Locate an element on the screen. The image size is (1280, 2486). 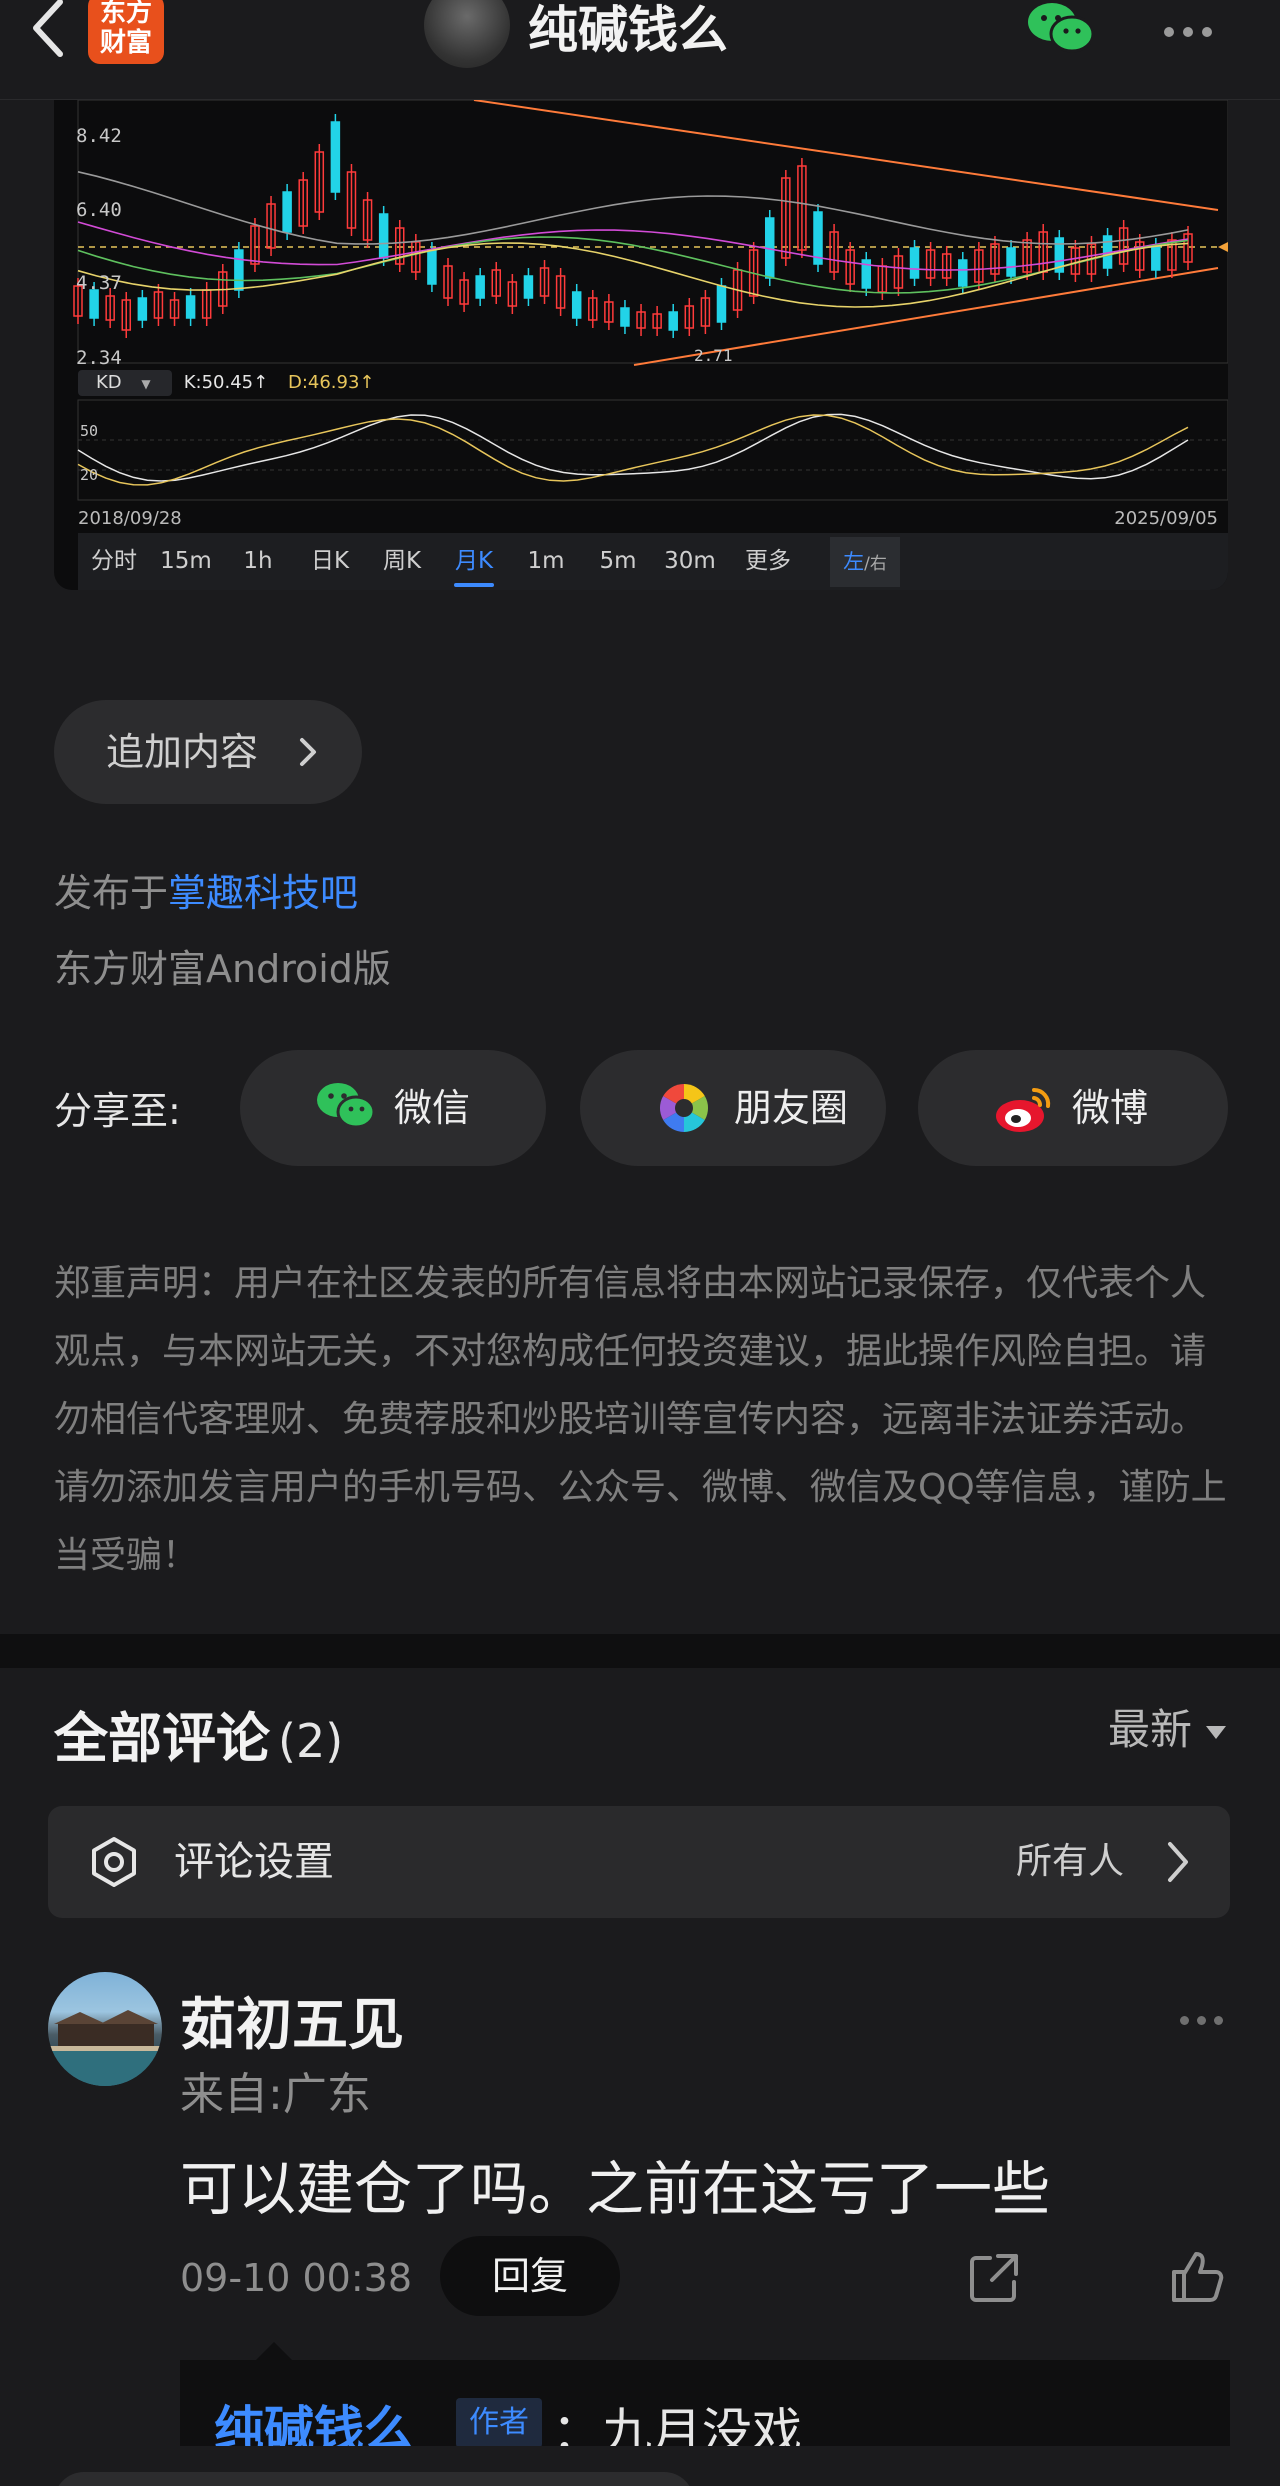
caret-down-icon is located at coordinates (1216, 1732).